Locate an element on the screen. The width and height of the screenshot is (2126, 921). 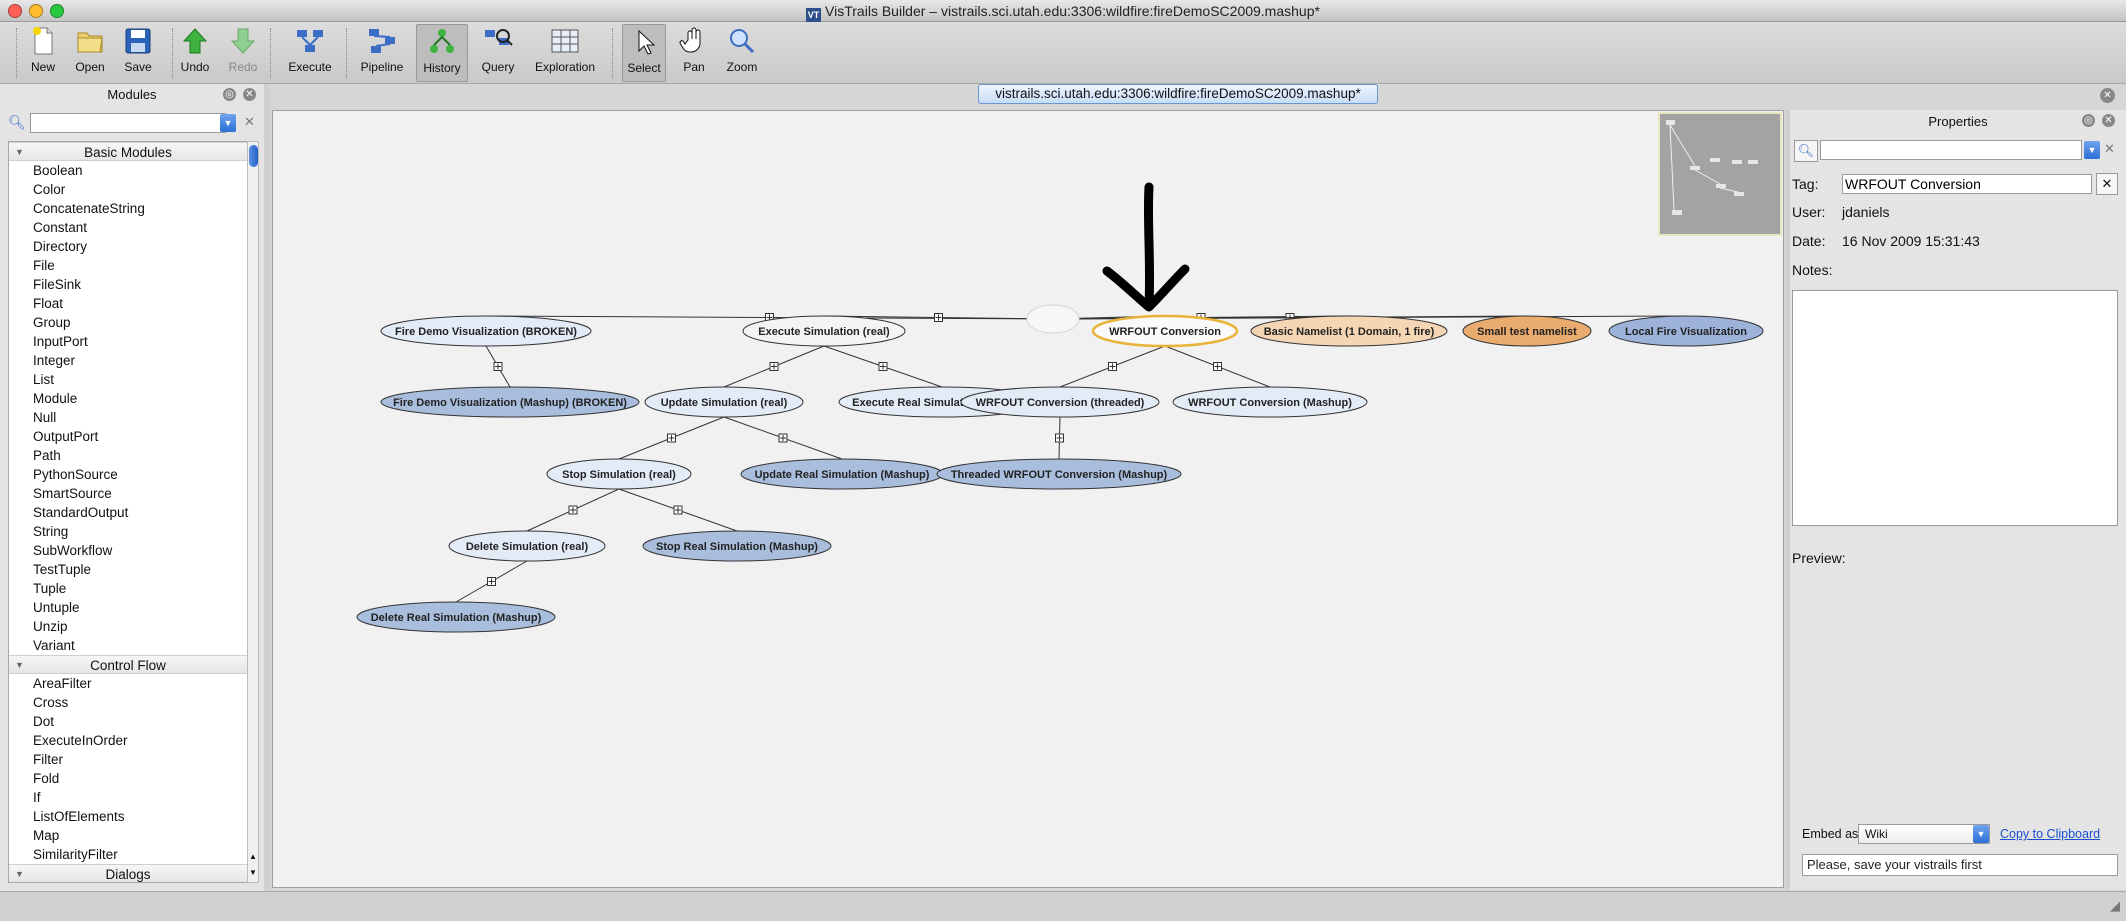
module-item: List is located at coordinates (128, 379).